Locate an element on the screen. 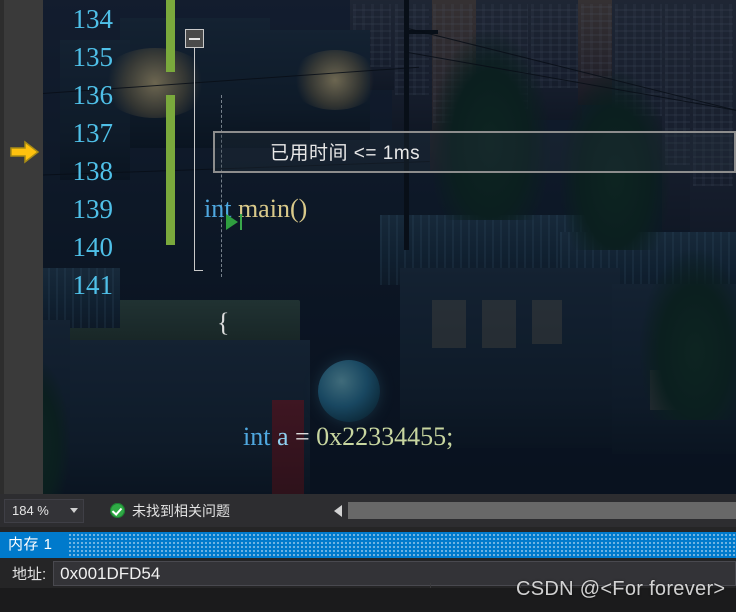 This screenshot has width=736, height=612. line-number: 139 is located at coordinates (93, 209).